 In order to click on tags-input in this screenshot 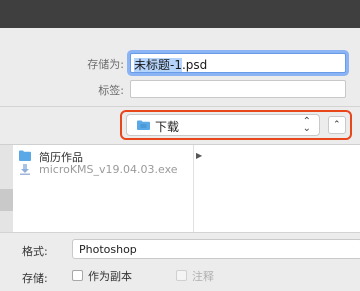, I will do `click(238, 89)`.